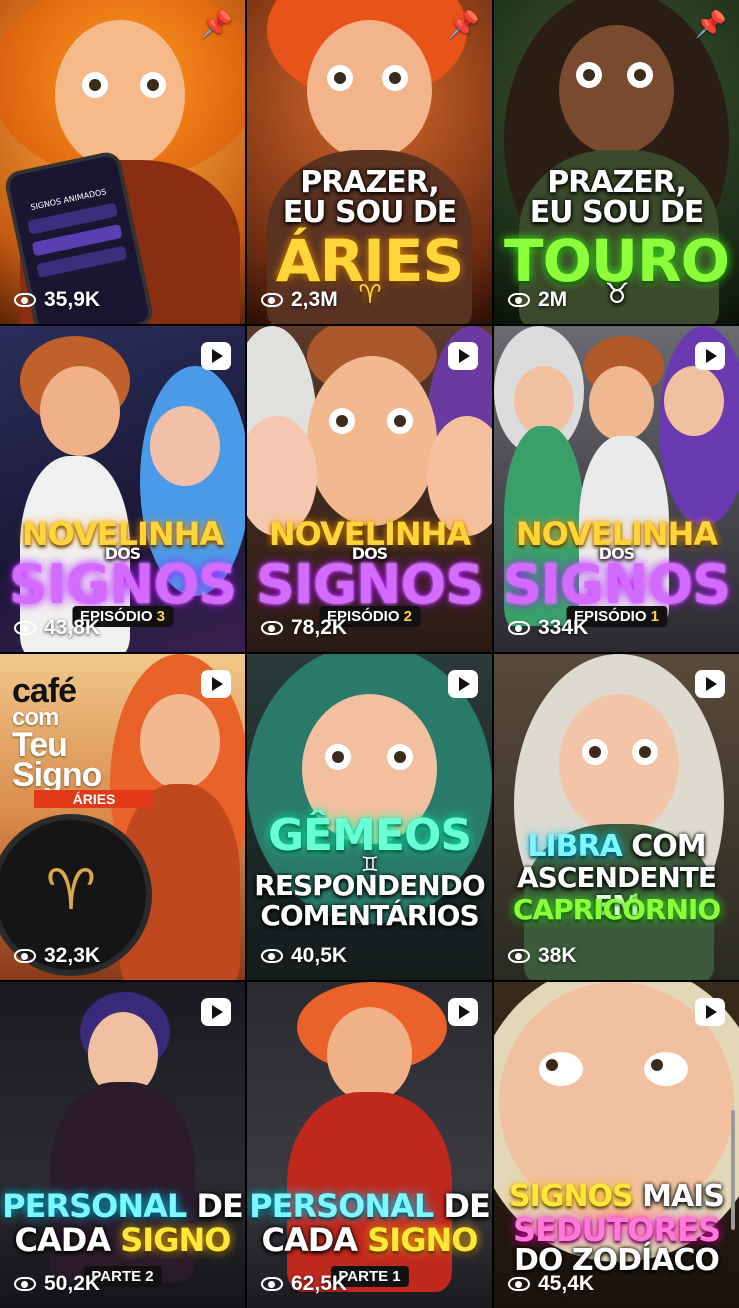 The height and width of the screenshot is (1308, 739). What do you see at coordinates (57, 733) in the screenshot?
I see `cafe-logo: café com Teu Signo` at bounding box center [57, 733].